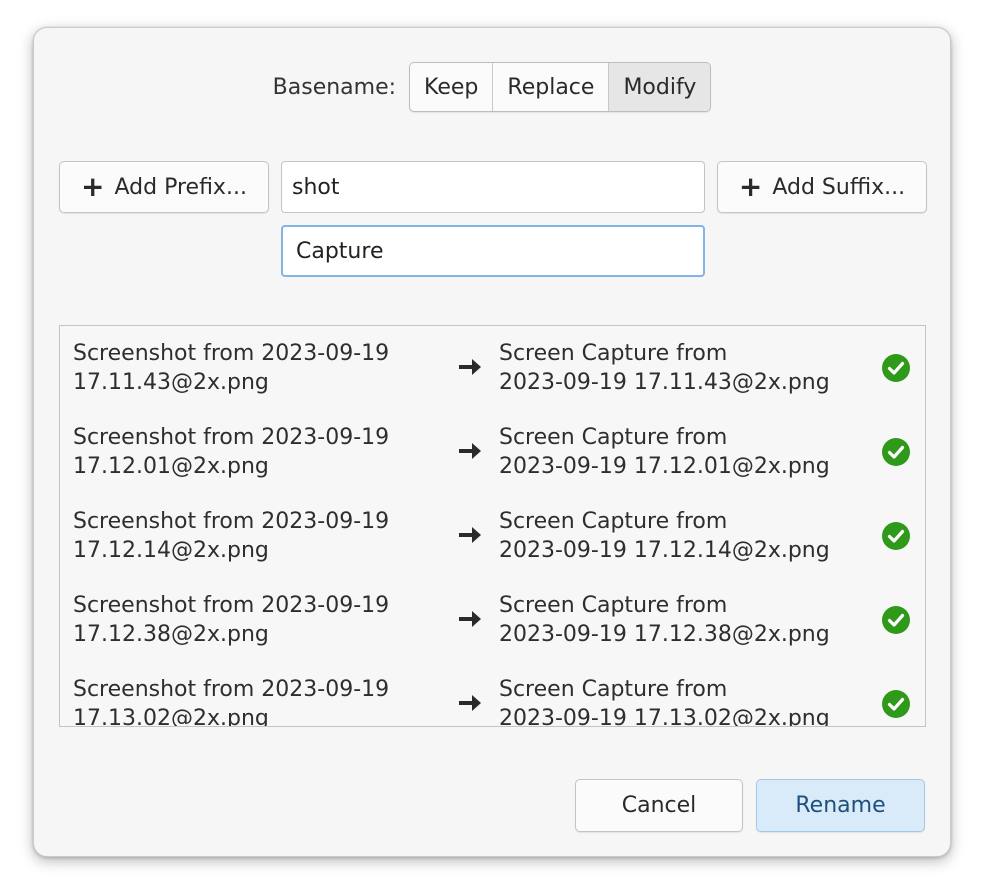 The image size is (984, 896). What do you see at coordinates (659, 87) in the screenshot?
I see `basename-modify-option: Modify` at bounding box center [659, 87].